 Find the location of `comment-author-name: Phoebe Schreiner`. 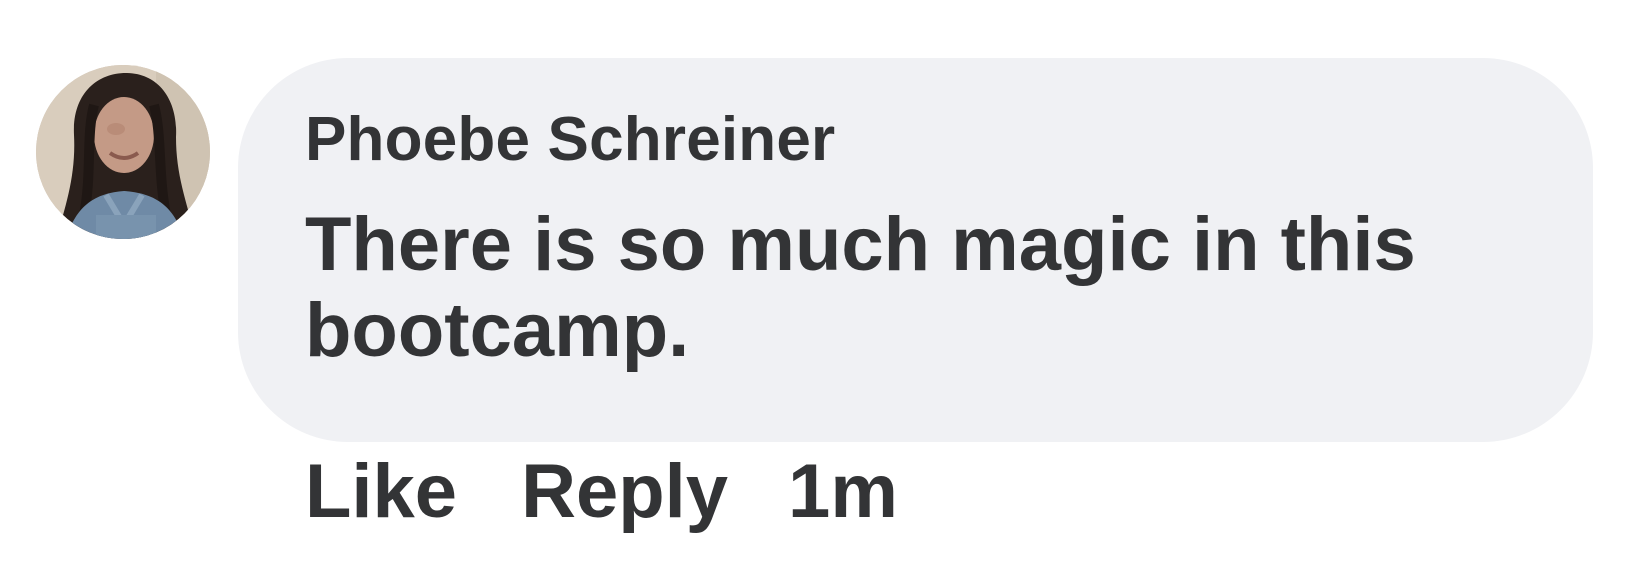

comment-author-name: Phoebe Schreiner is located at coordinates (570, 140).